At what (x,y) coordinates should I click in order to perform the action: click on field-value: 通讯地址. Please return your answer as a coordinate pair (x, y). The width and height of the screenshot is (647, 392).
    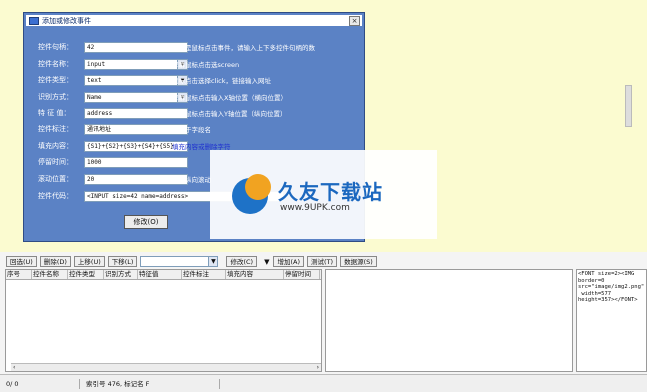
    Looking at the image, I should click on (99, 129).